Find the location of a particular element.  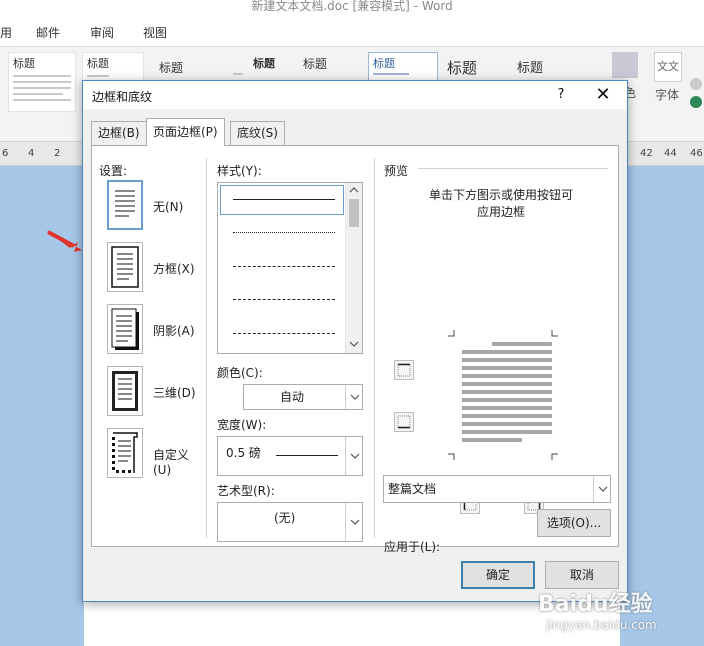

font-group-label: 字体 is located at coordinates (667, 95).